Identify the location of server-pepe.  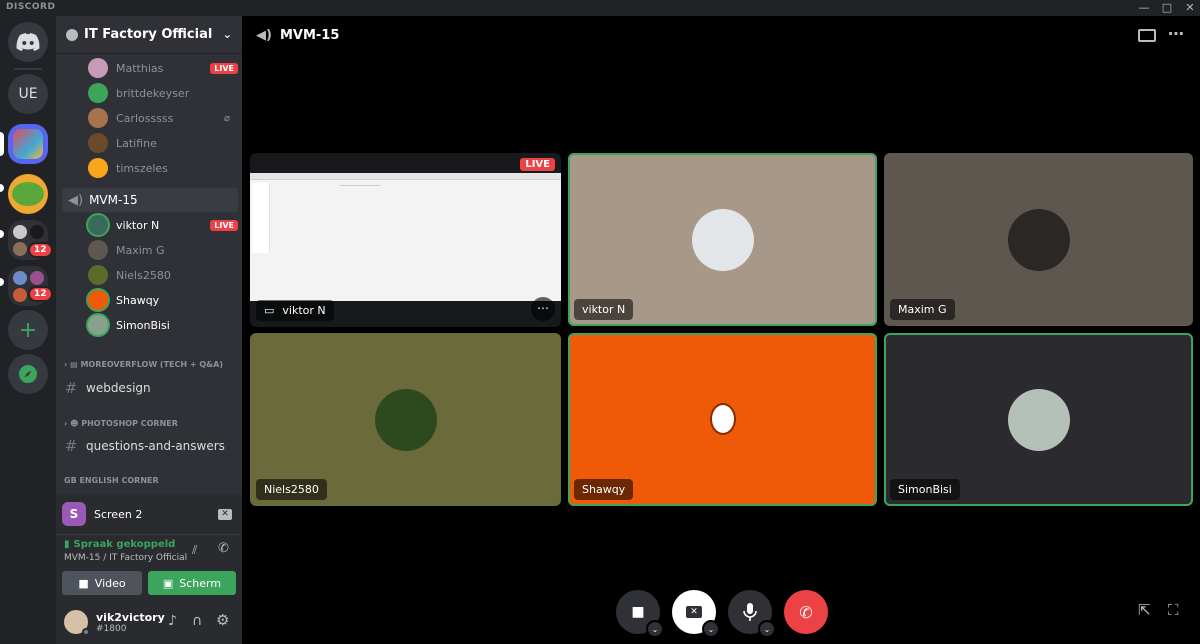
(28, 194).